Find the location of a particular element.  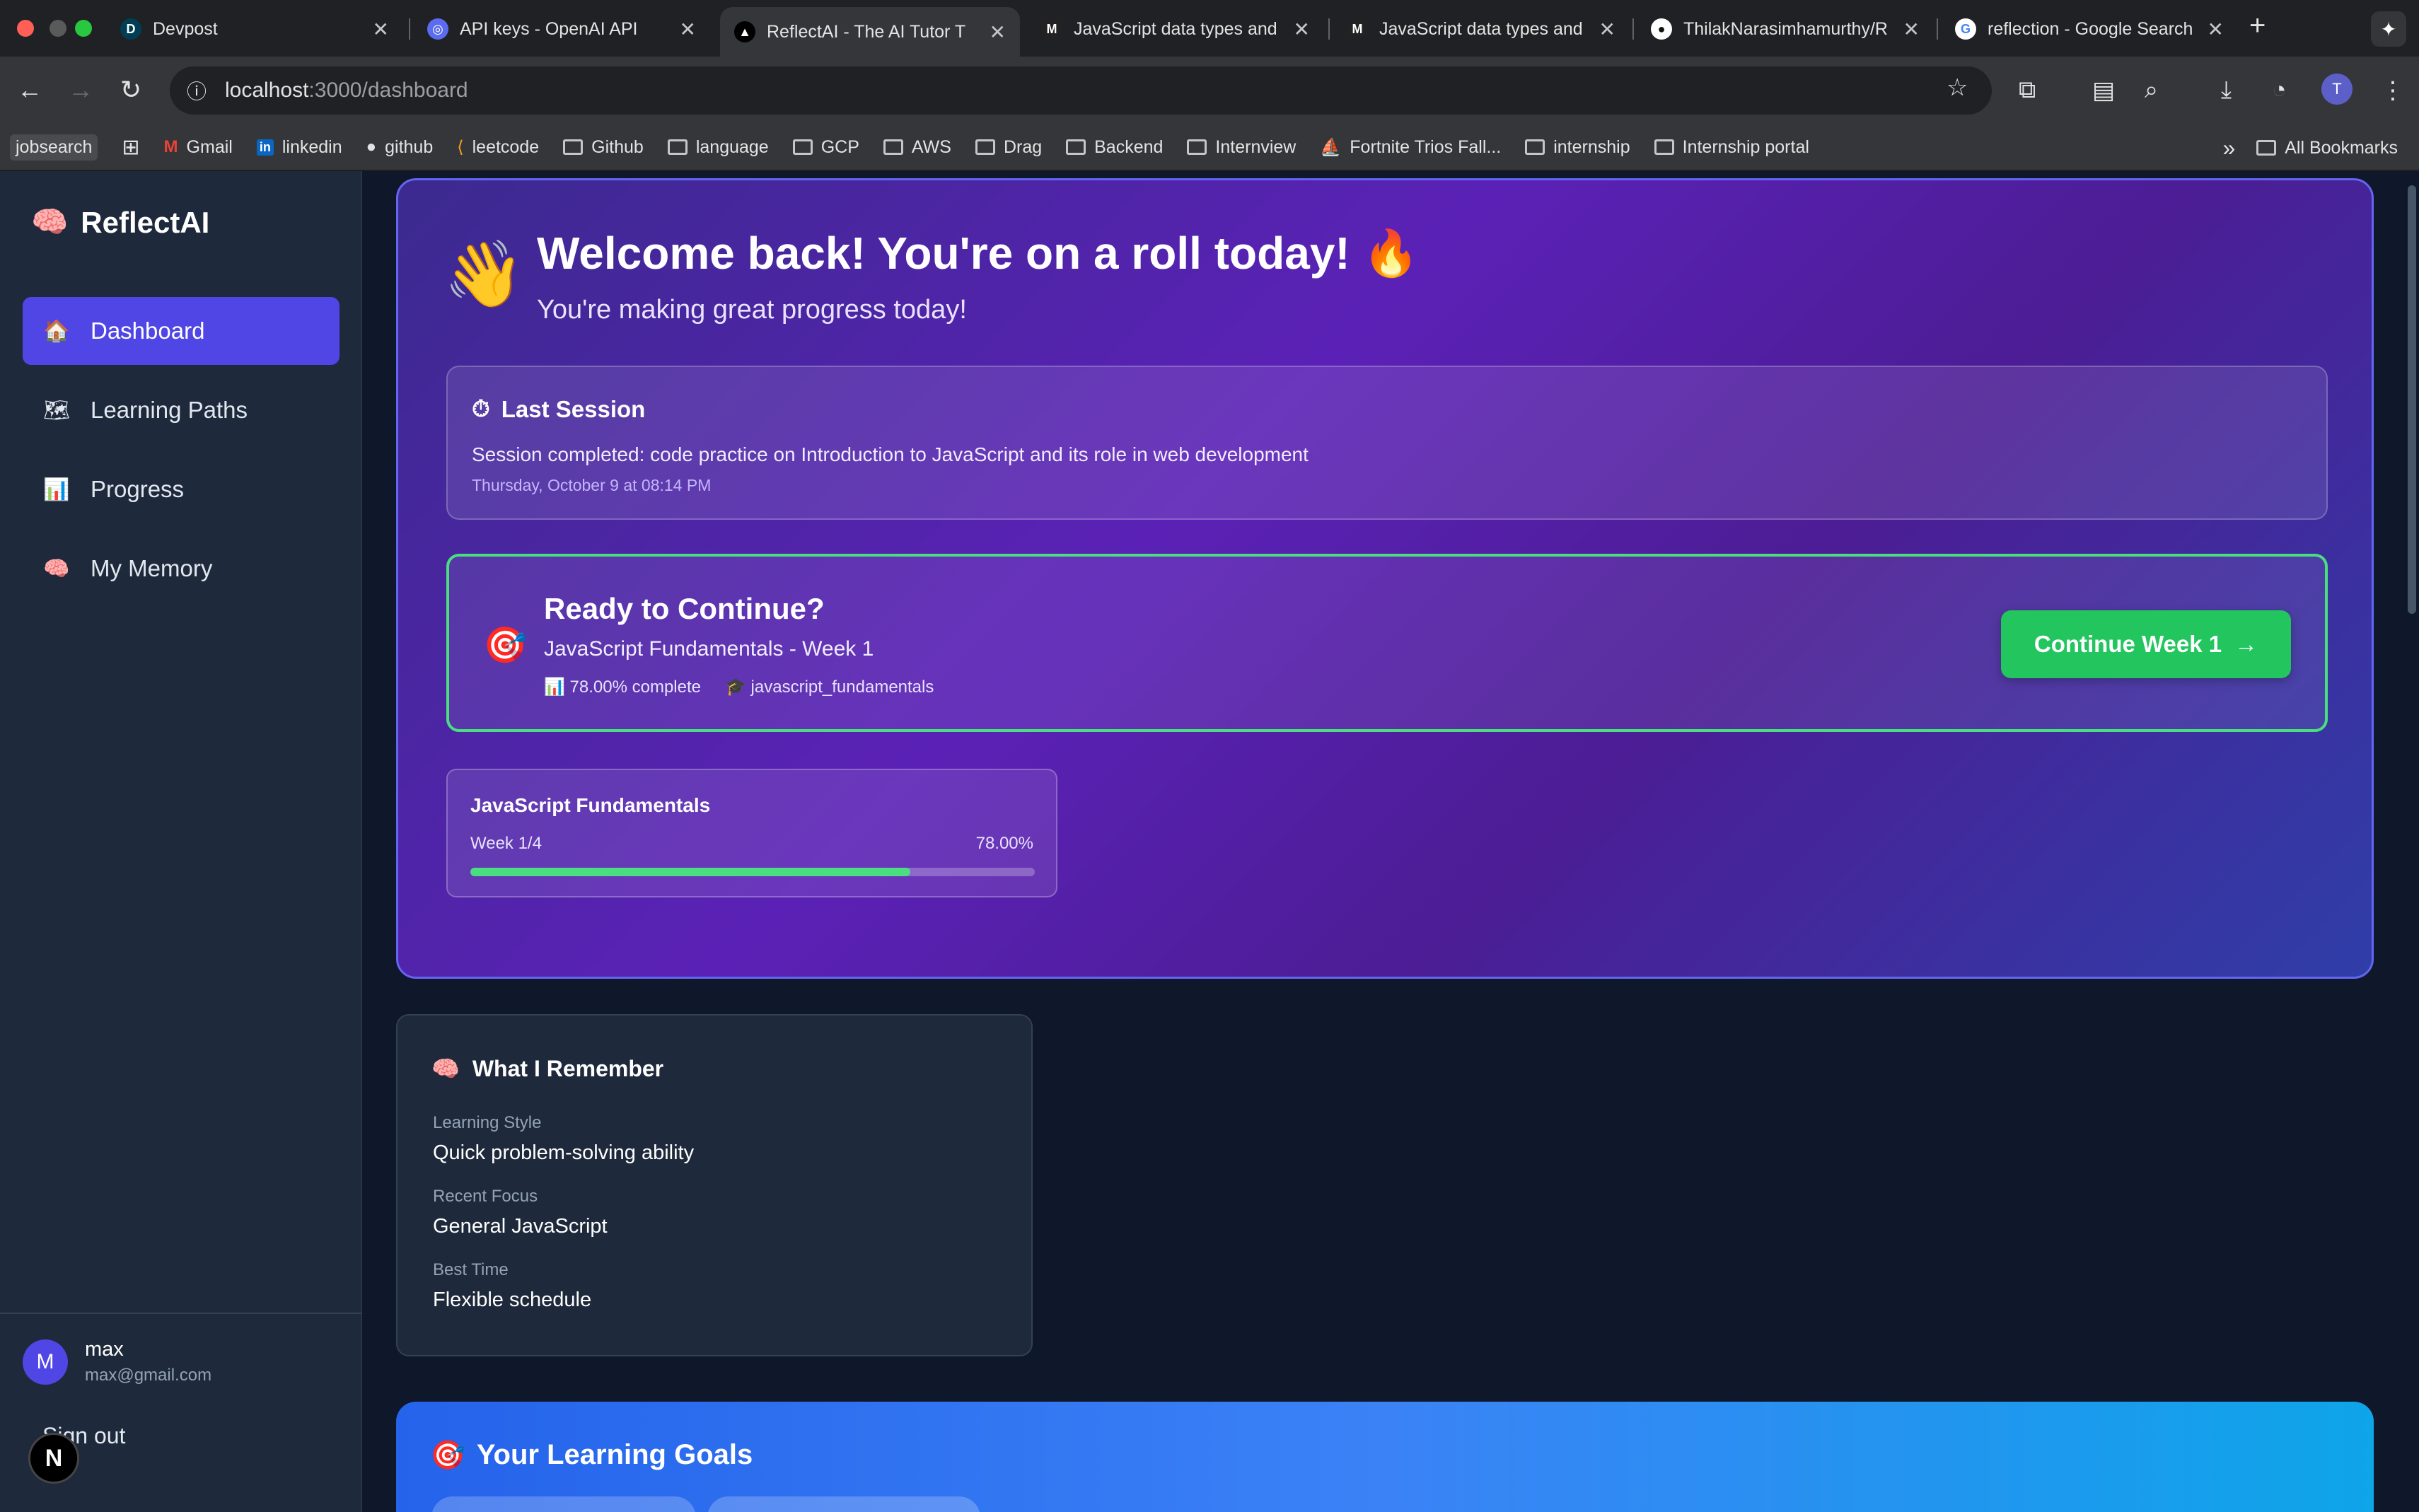

profile-avatar: T is located at coordinates (2337, 89).